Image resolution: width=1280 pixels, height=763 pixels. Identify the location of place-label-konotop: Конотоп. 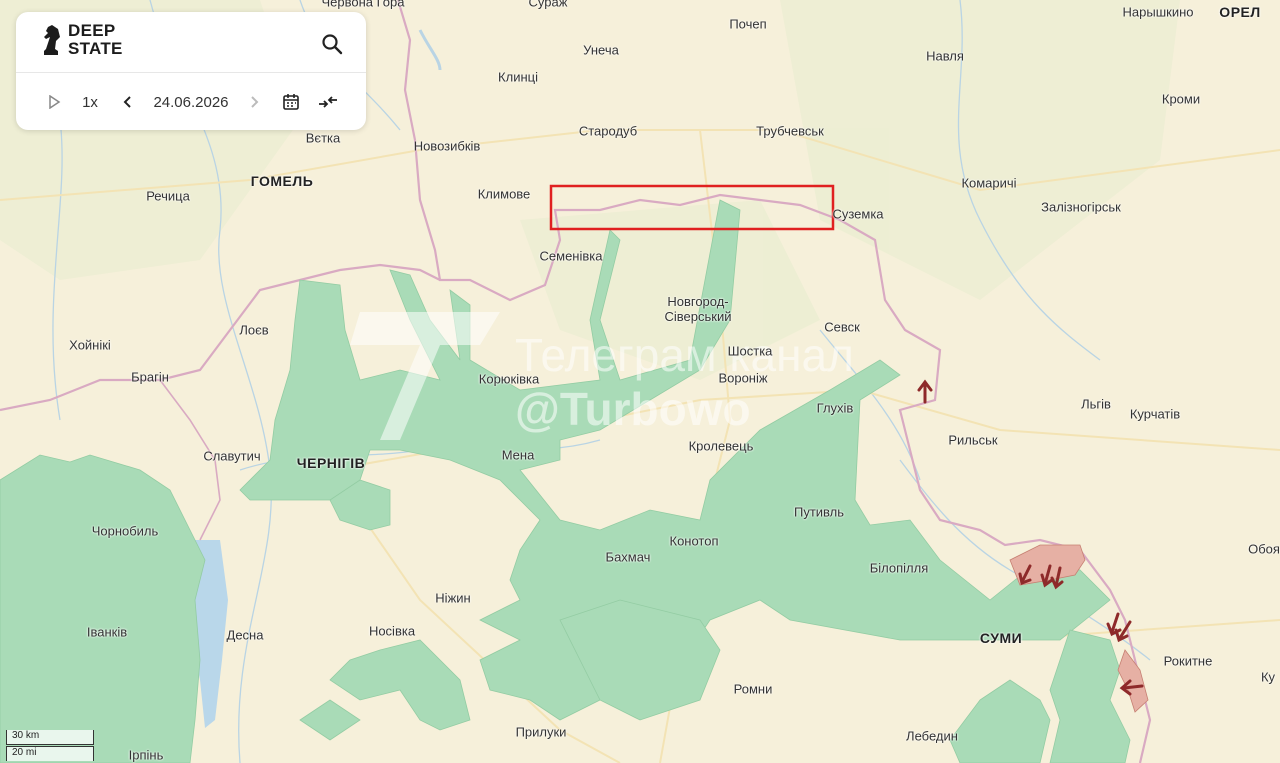
(694, 541).